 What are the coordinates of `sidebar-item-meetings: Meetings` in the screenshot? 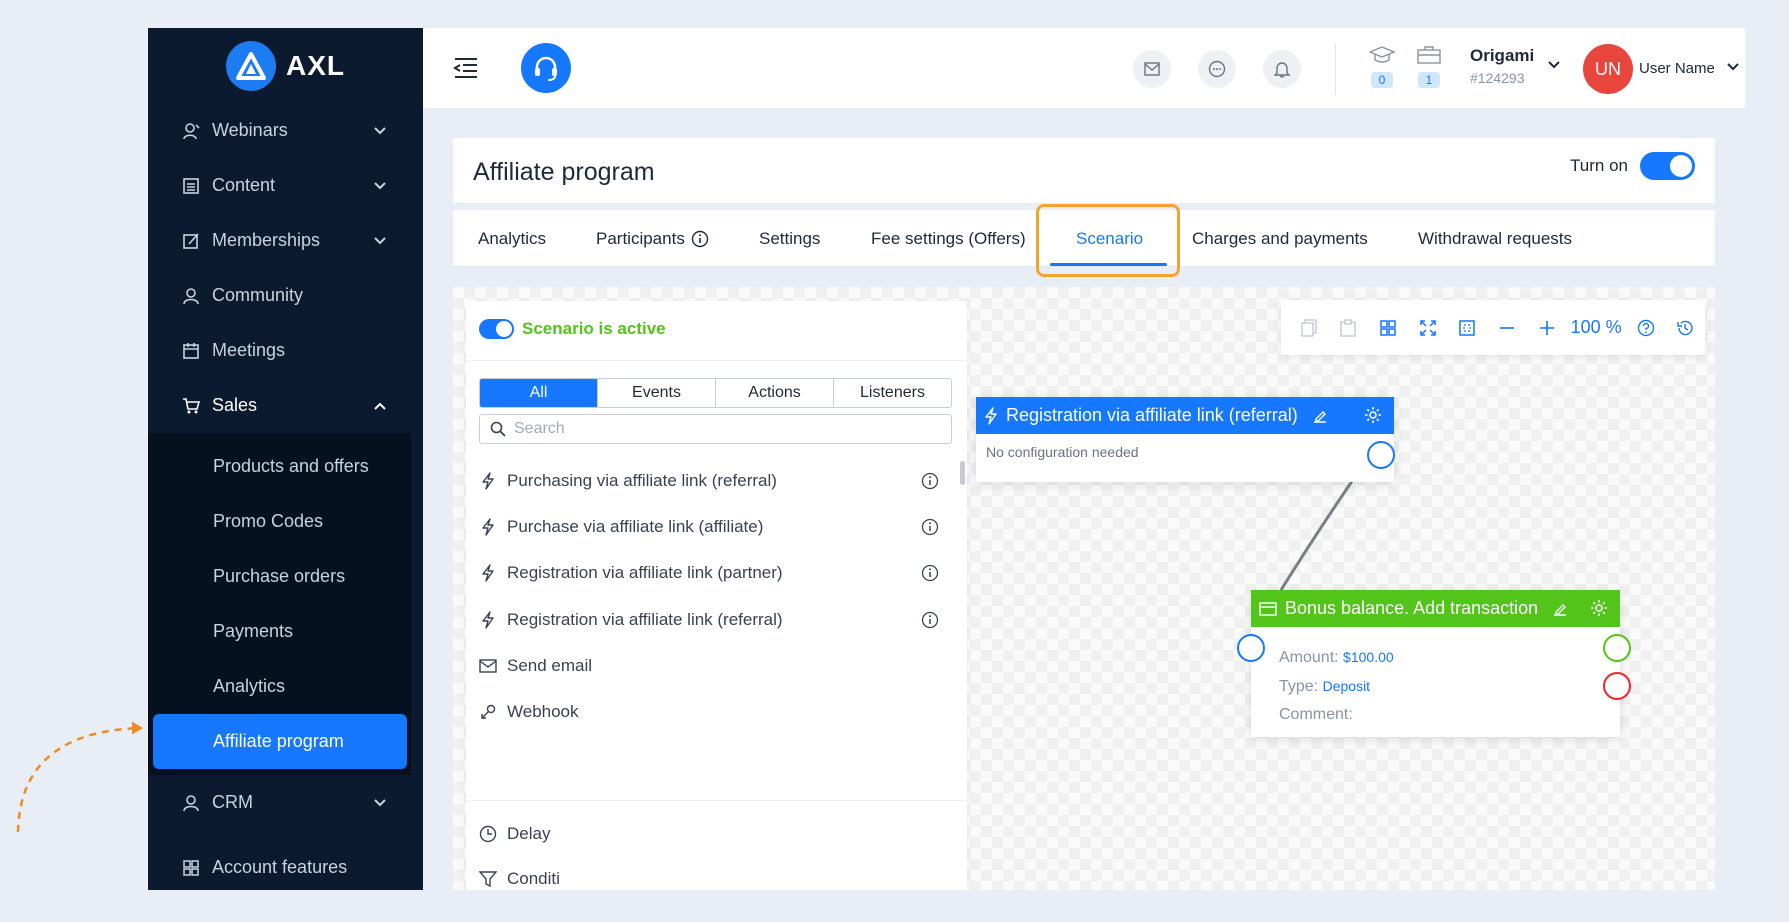 It's located at (285, 350).